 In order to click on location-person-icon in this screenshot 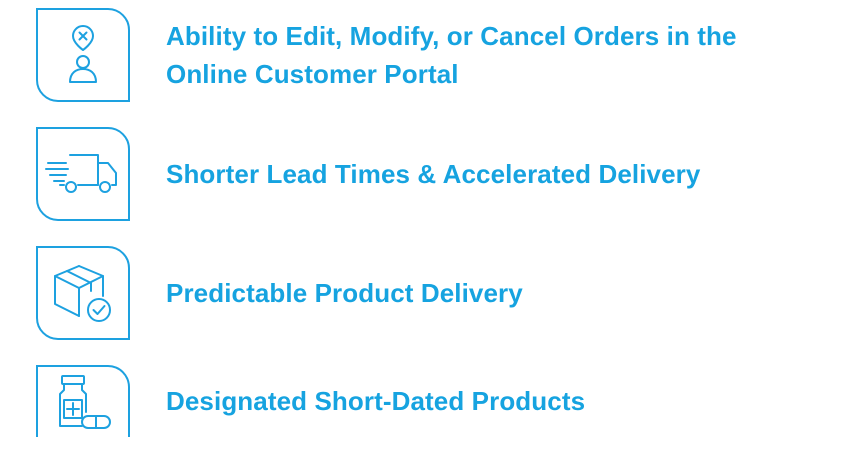, I will do `click(83, 54)`.